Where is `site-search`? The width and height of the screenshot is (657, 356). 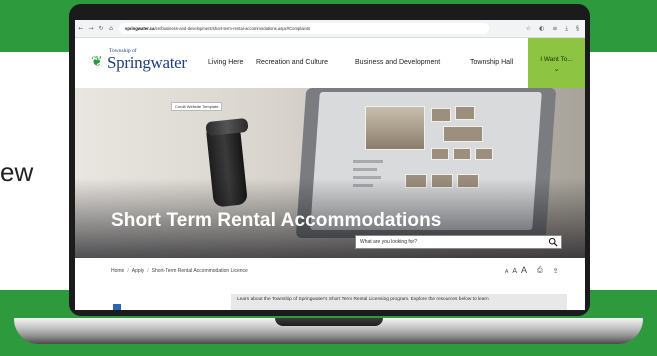
site-search is located at coordinates (458, 242).